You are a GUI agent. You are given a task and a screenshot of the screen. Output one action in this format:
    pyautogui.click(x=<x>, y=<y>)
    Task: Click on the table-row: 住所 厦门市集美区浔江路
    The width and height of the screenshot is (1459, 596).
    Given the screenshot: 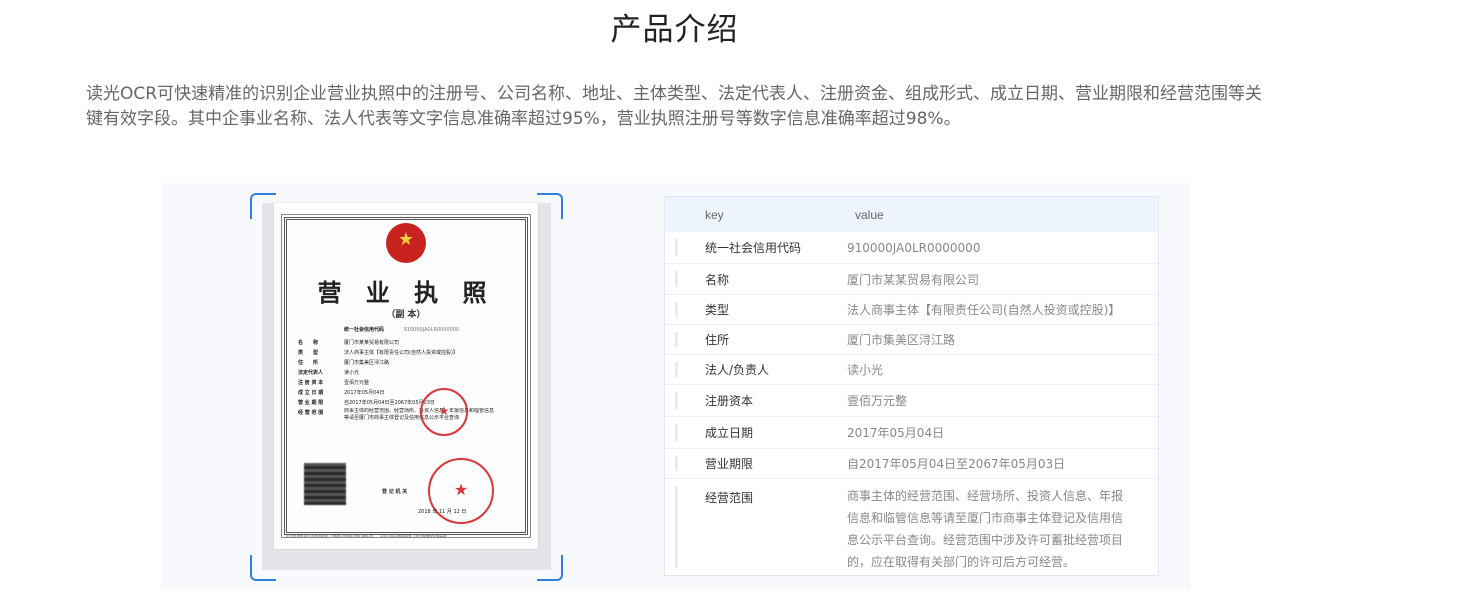 What is the action you would take?
    pyautogui.click(x=911, y=340)
    